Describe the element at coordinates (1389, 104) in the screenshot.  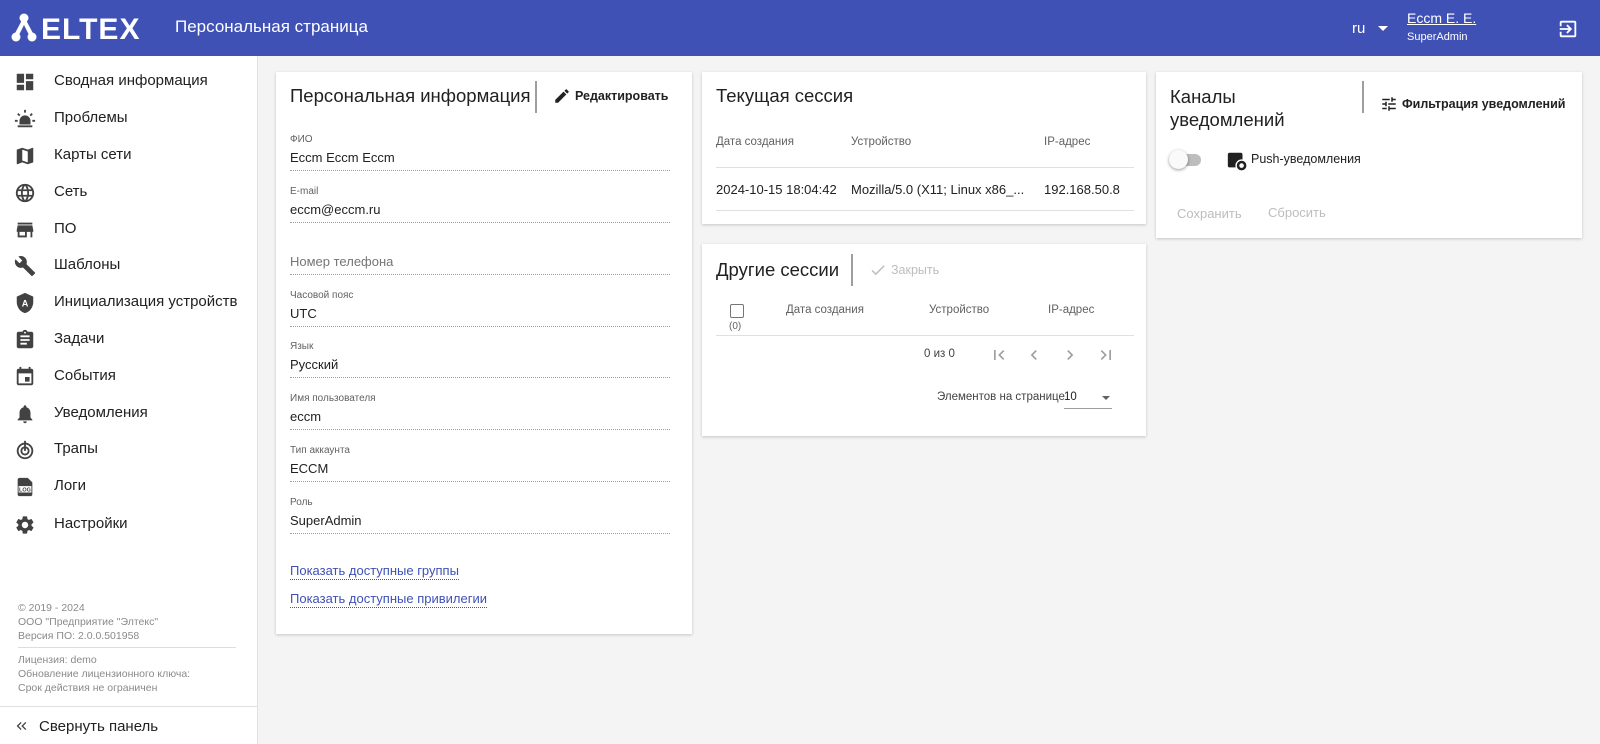
I see `tune-icon` at that location.